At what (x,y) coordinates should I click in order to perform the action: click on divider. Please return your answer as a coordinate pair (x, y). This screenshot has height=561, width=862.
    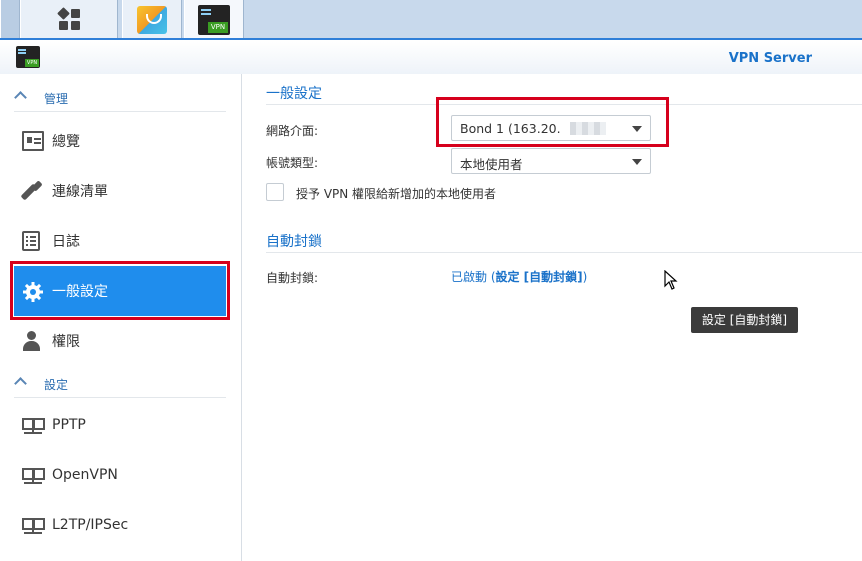
    Looking at the image, I should click on (564, 252).